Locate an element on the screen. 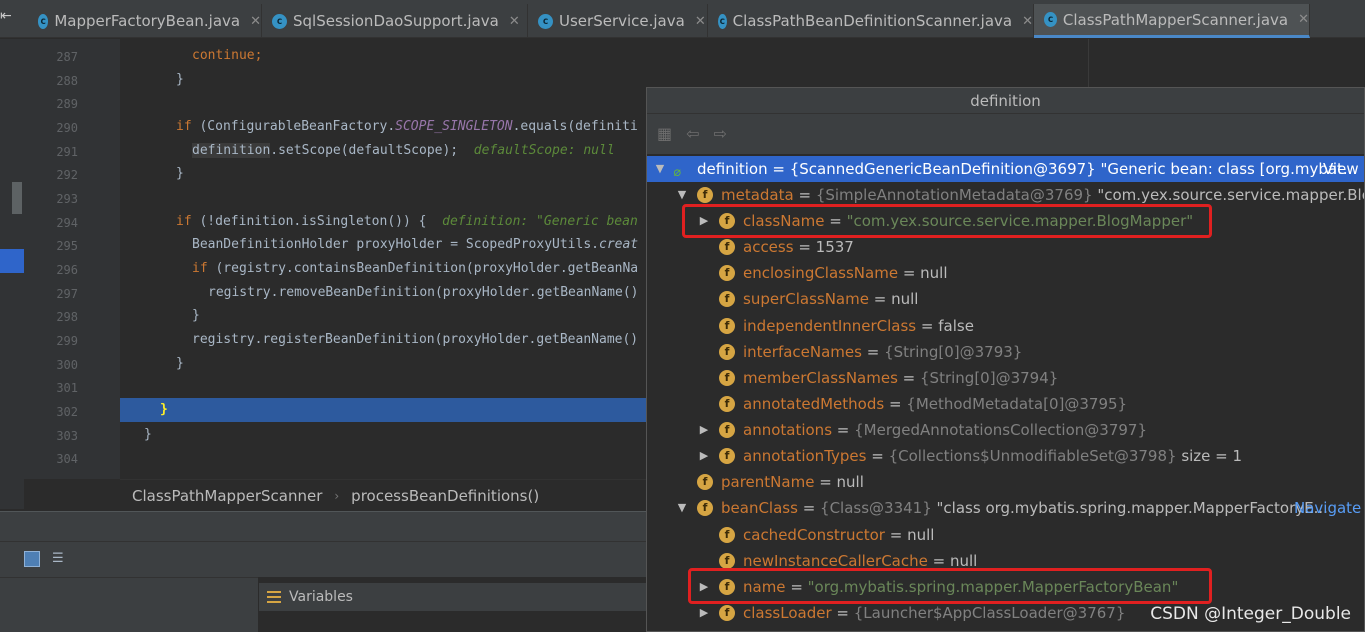 The height and width of the screenshot is (632, 1365). code-token: continue; is located at coordinates (227, 55).